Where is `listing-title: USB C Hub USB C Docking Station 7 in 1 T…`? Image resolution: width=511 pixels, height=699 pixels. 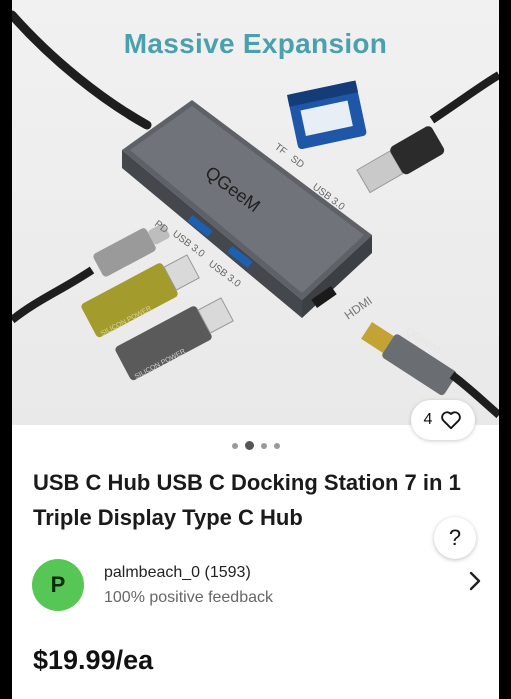 listing-title: USB C Hub USB C Docking Station 7 in 1 T… is located at coordinates (247, 500).